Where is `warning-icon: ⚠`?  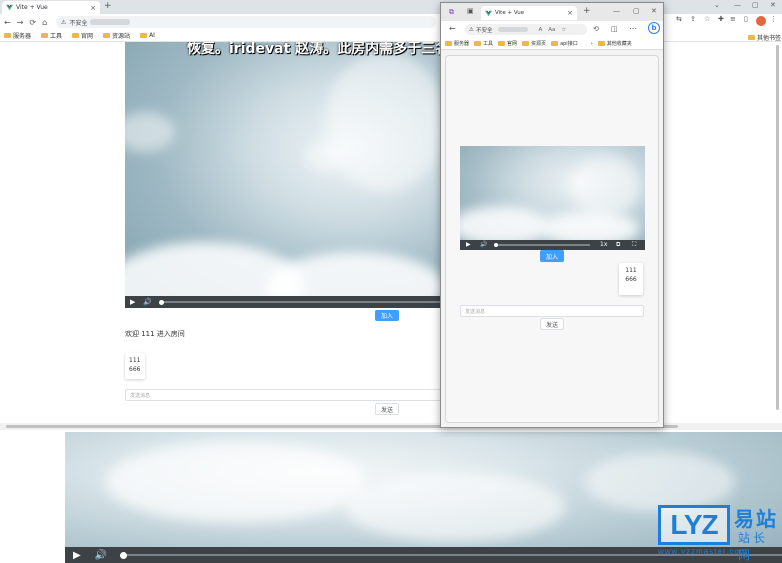 warning-icon: ⚠ is located at coordinates (471, 29).